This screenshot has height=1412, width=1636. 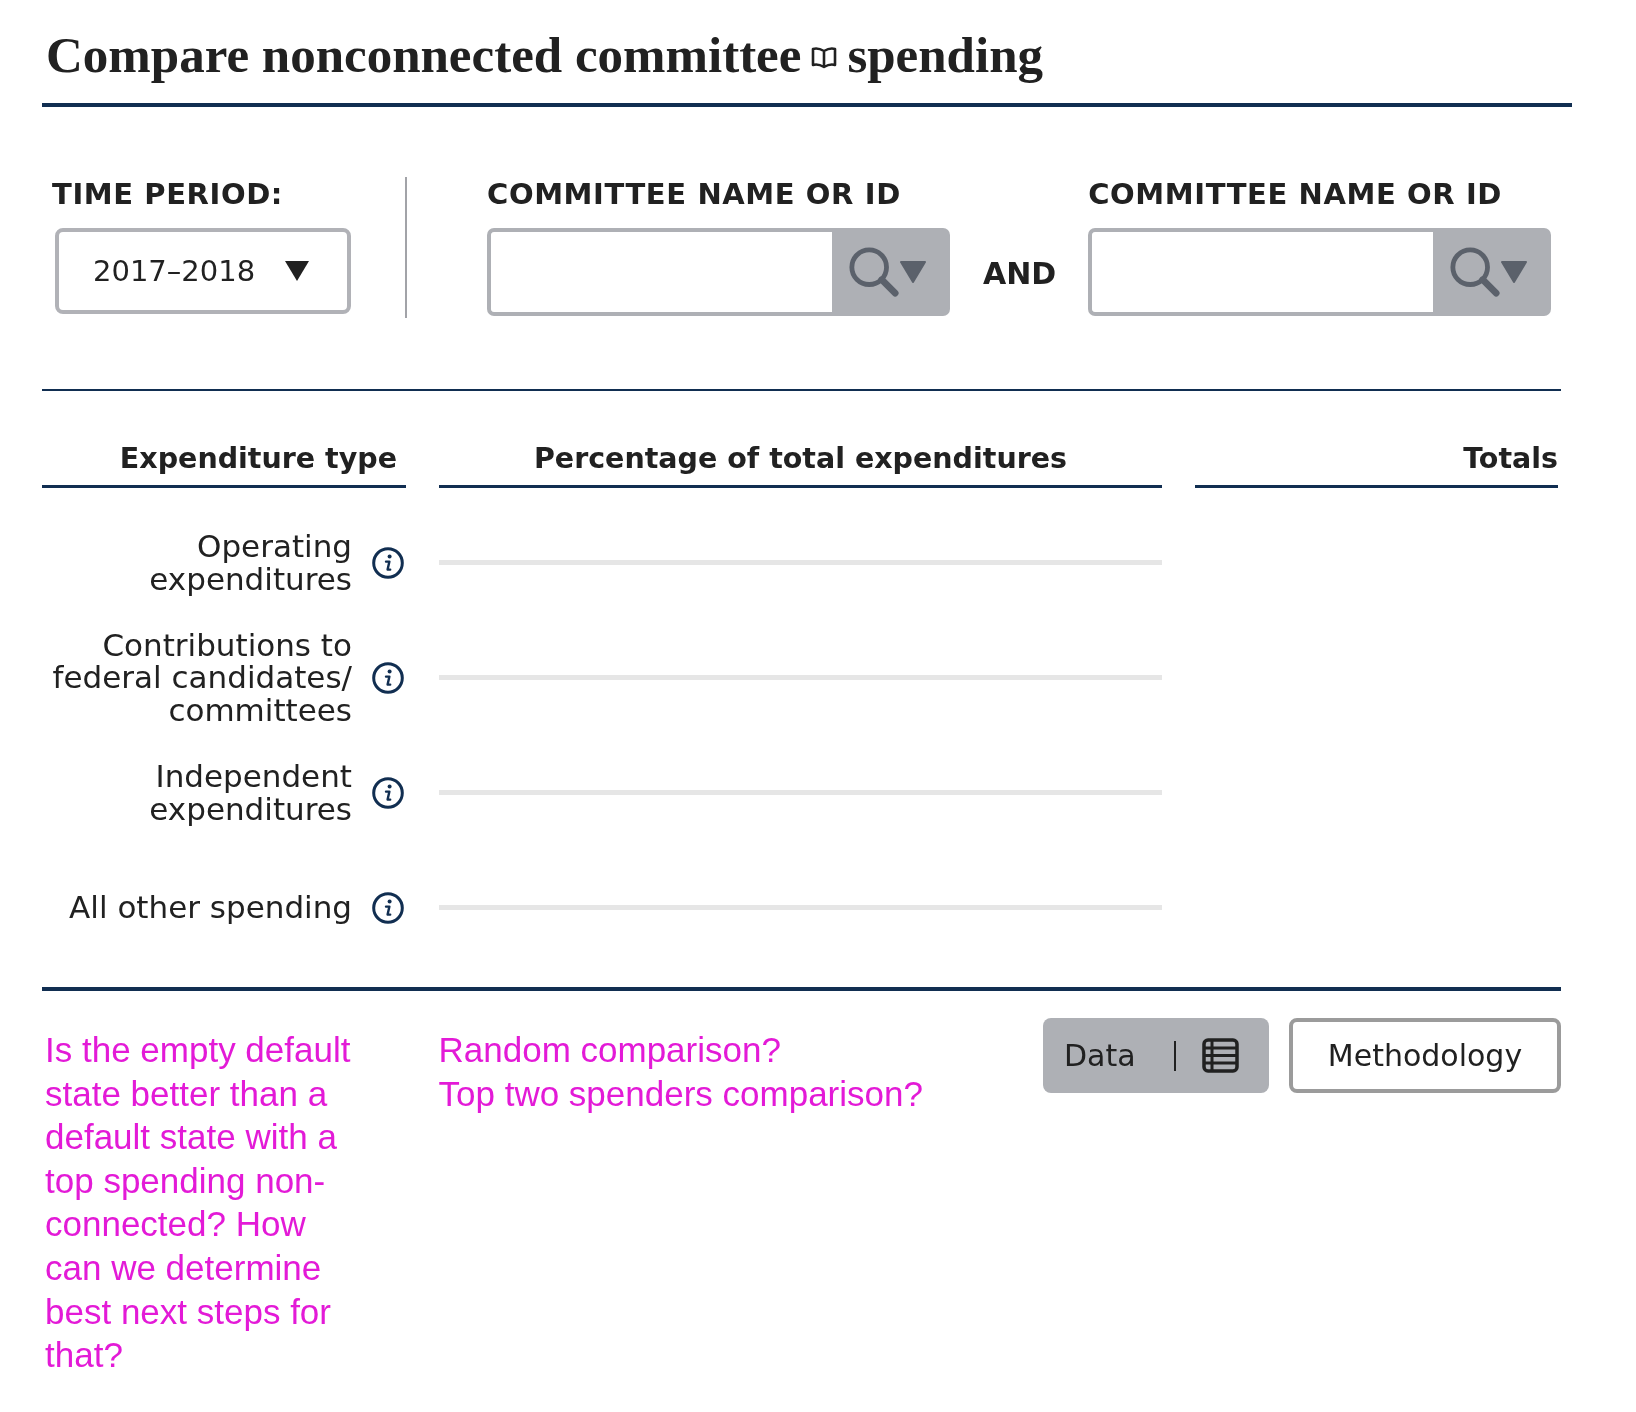 I want to click on data-button: Data, so click(x=1156, y=1055).